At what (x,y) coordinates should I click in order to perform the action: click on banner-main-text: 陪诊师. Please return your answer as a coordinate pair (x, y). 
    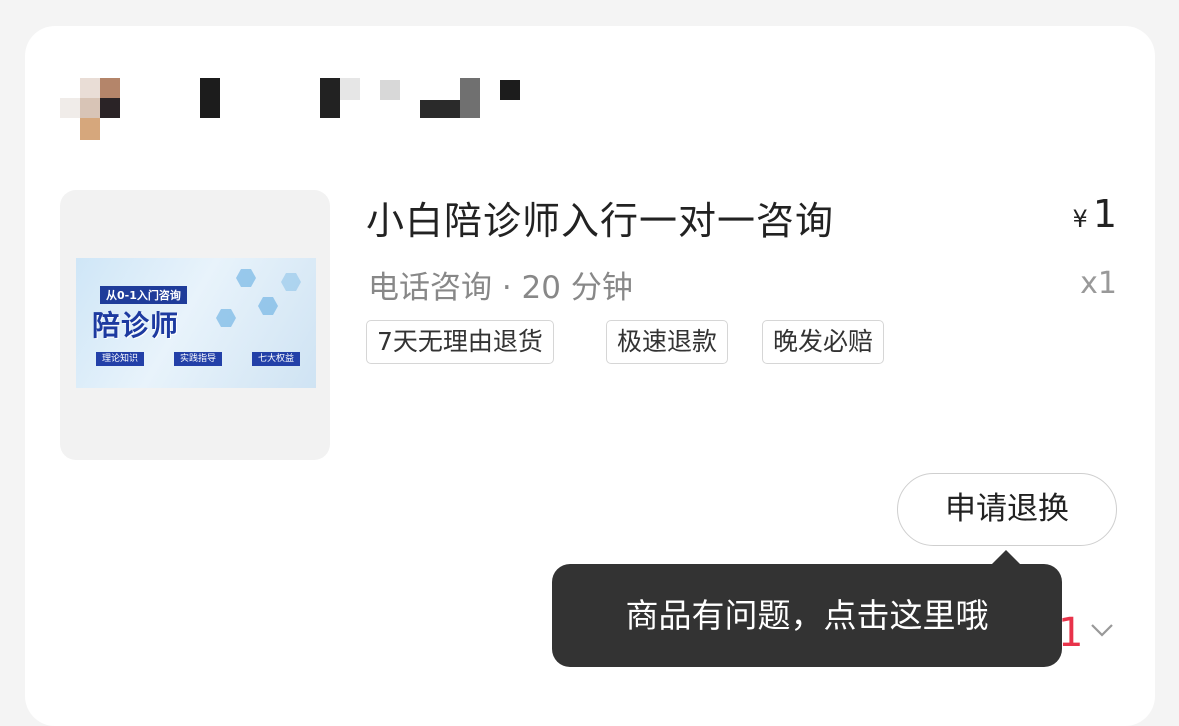
    Looking at the image, I should click on (136, 325).